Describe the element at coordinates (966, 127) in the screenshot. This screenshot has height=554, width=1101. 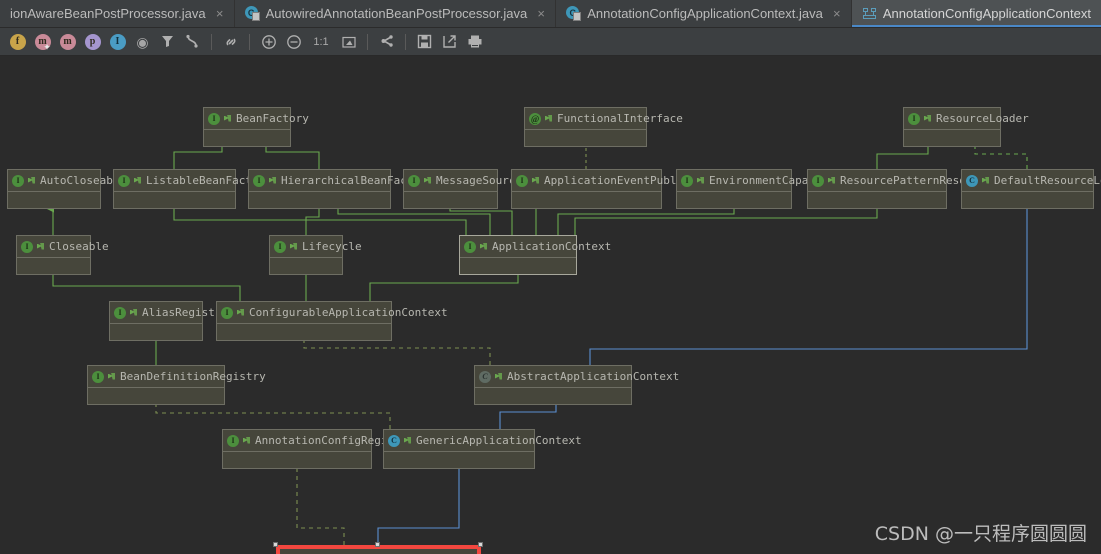
I see `class-node-resourceloader: I ResourceLoader` at that location.